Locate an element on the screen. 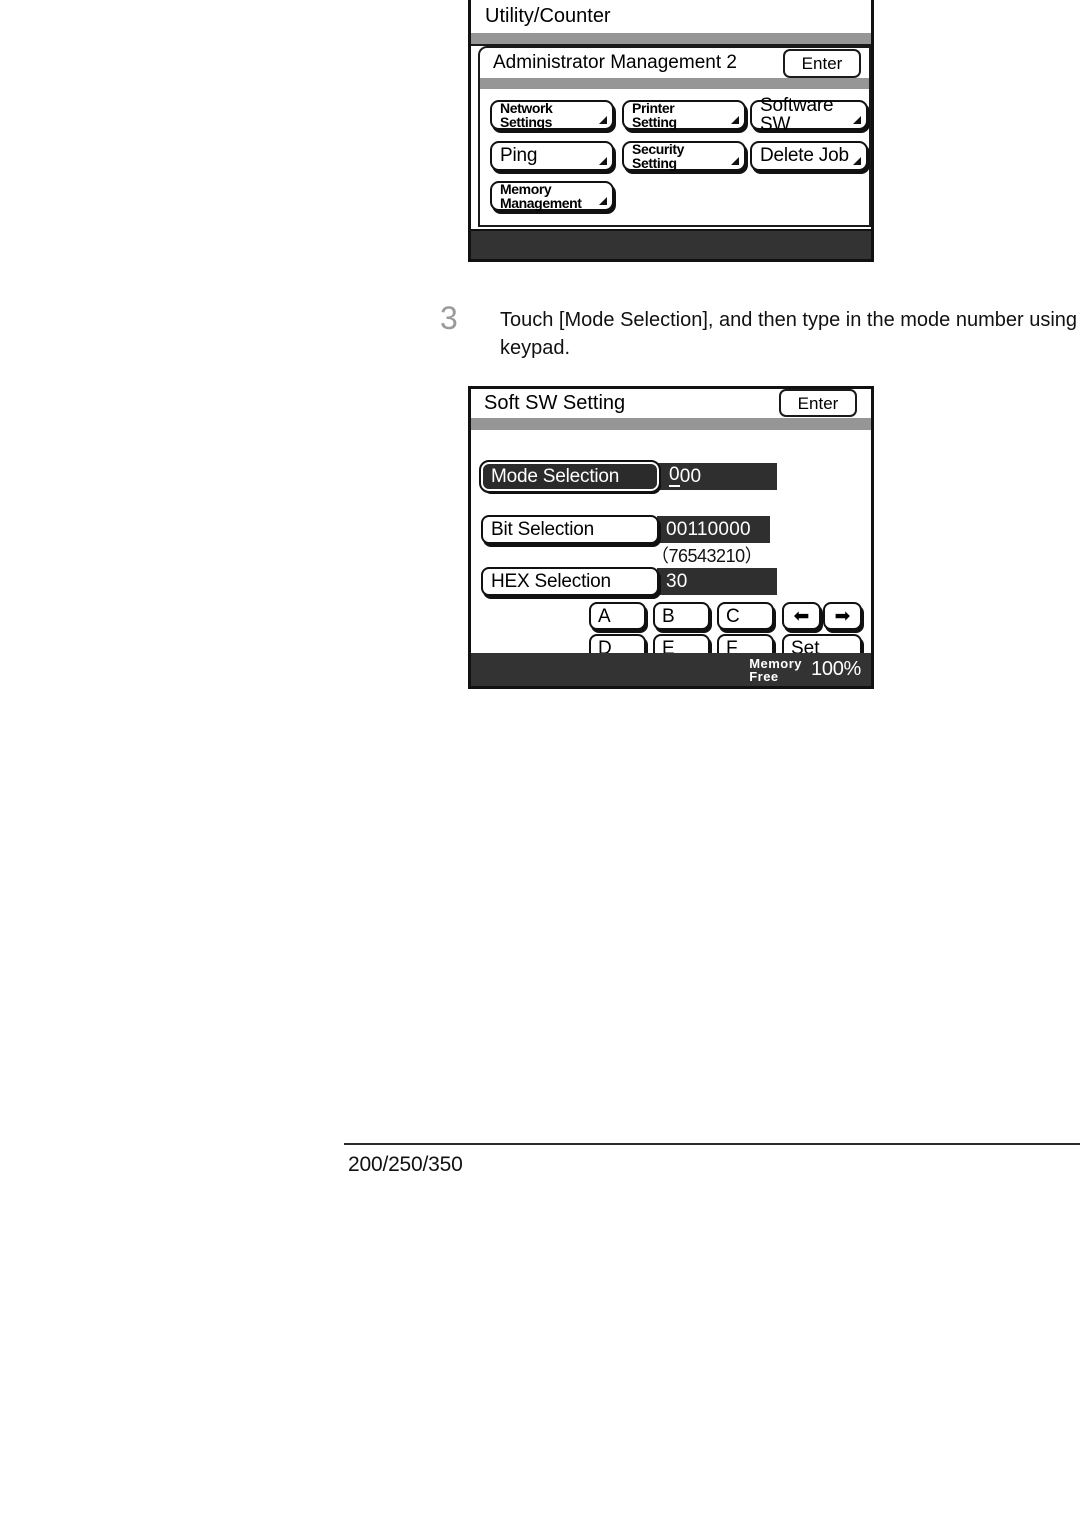 The height and width of the screenshot is (1529, 1080). subwindow-title: Administrator Management 2 is located at coordinates (615, 62).